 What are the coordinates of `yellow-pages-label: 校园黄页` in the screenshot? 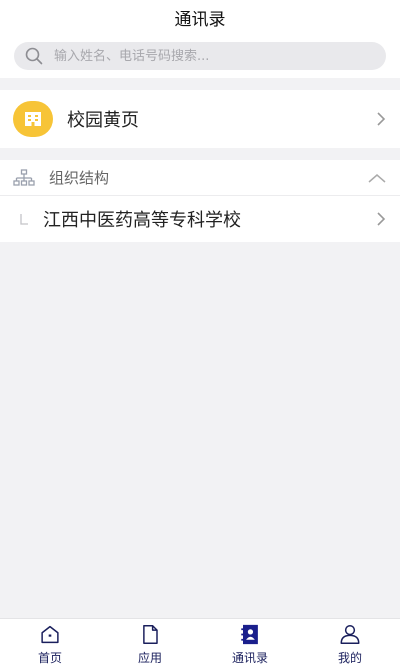 It's located at (103, 120).